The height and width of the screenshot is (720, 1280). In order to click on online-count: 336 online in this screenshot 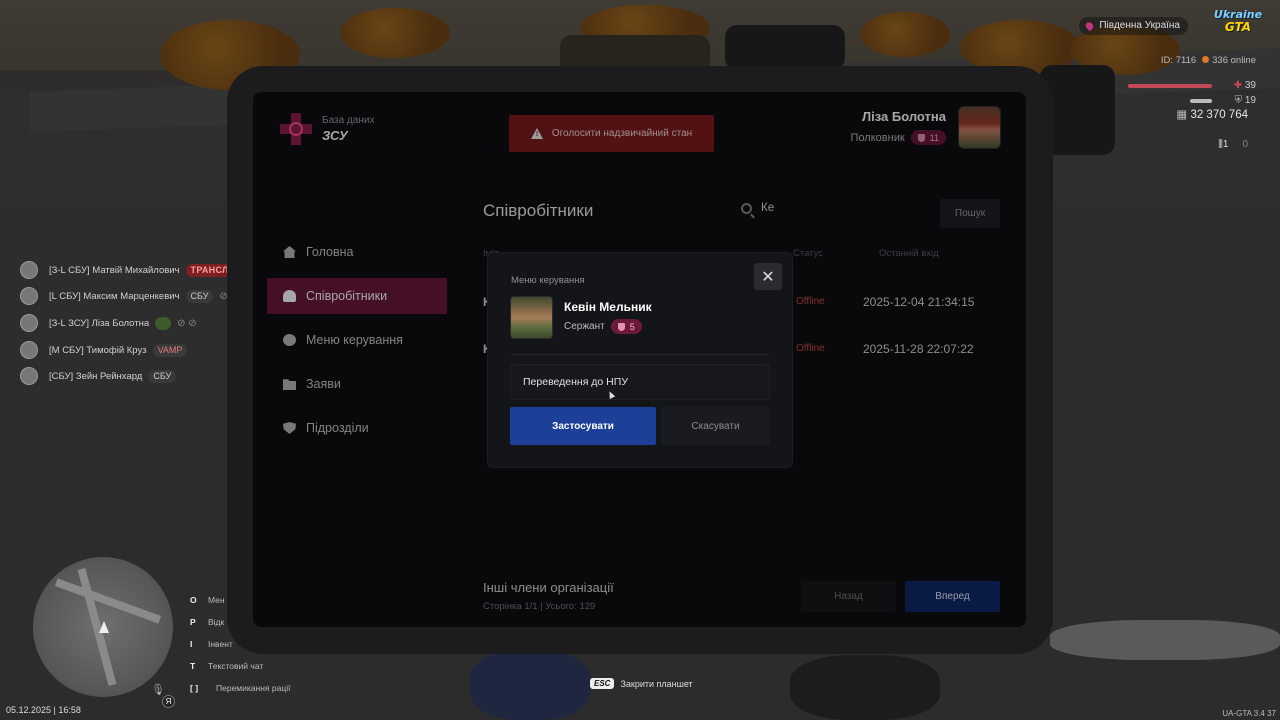, I will do `click(1234, 60)`.